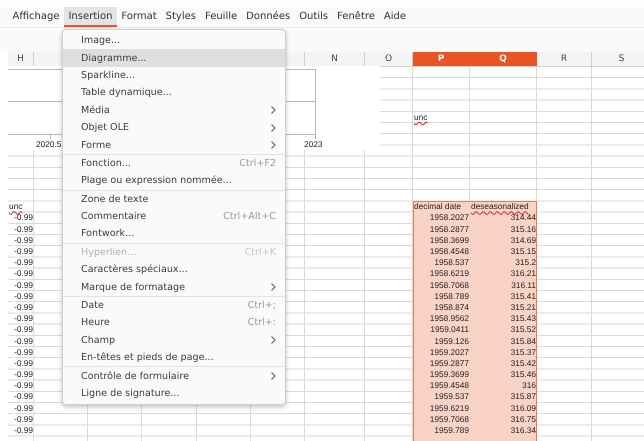 Image resolution: width=644 pixels, height=441 pixels. What do you see at coordinates (174, 341) in the screenshot?
I see `menu-item: Champ` at bounding box center [174, 341].